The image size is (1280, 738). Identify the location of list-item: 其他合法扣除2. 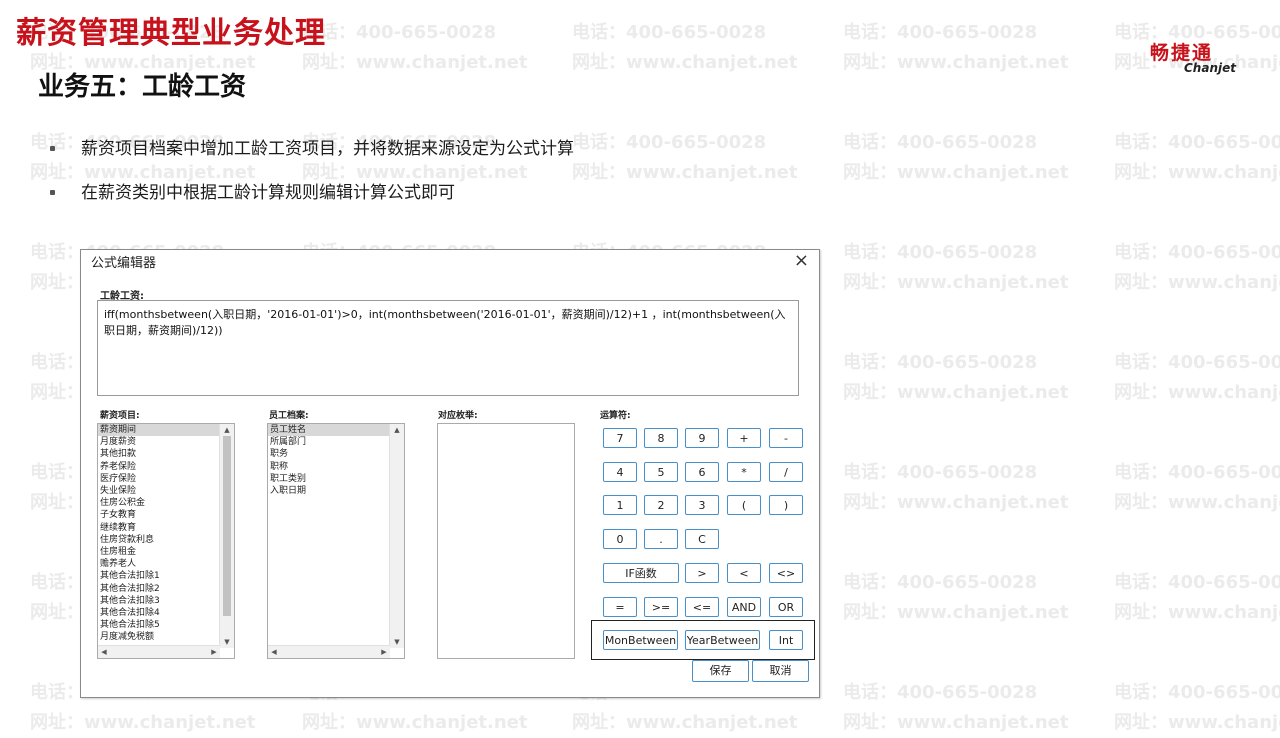
(166, 589).